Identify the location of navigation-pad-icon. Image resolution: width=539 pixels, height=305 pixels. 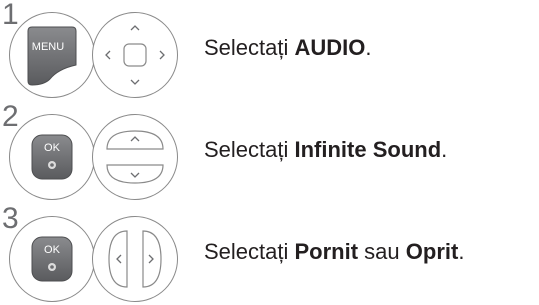
(135, 55).